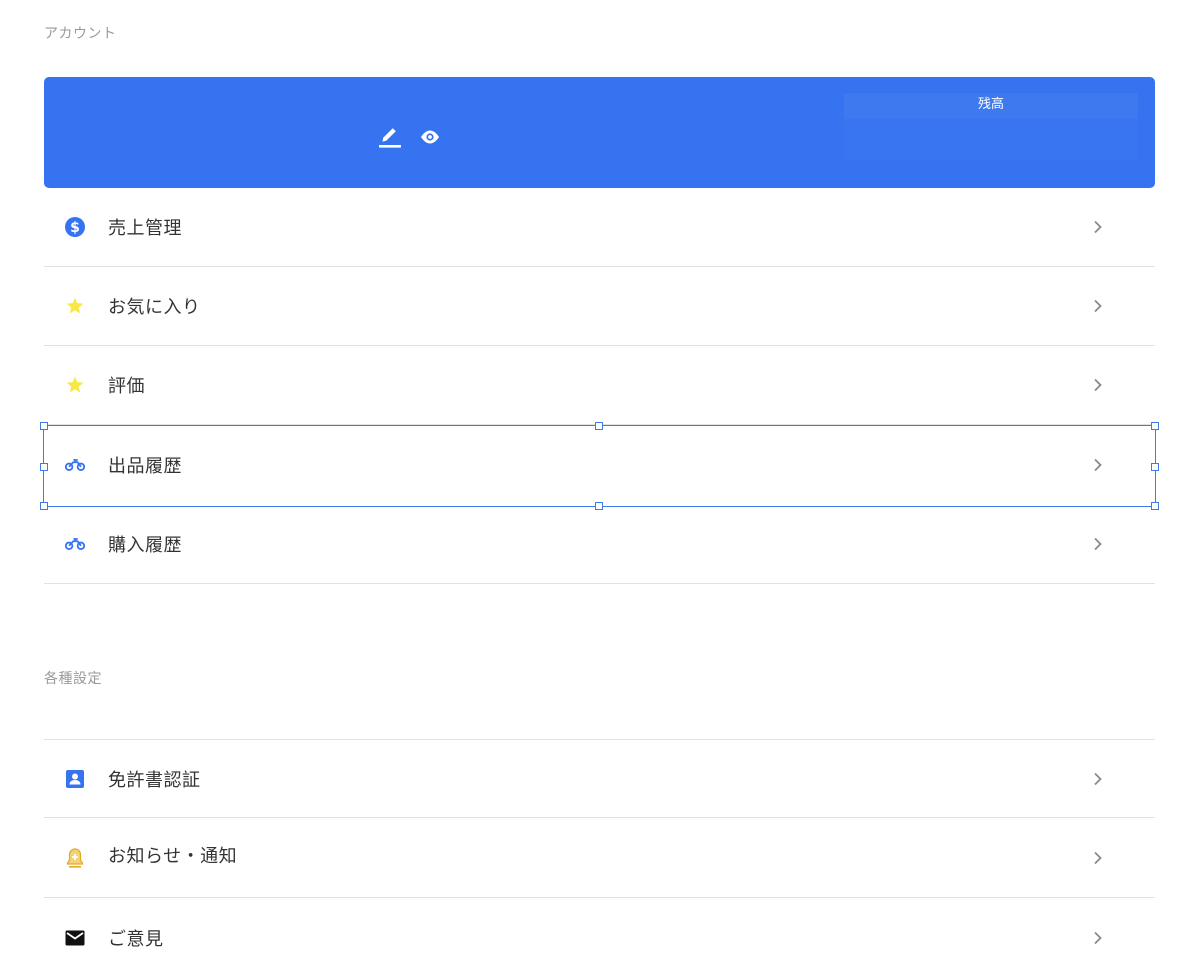 This screenshot has width=1200, height=978. I want to click on menu-item-license-verification: 免許書認証, so click(599, 779).